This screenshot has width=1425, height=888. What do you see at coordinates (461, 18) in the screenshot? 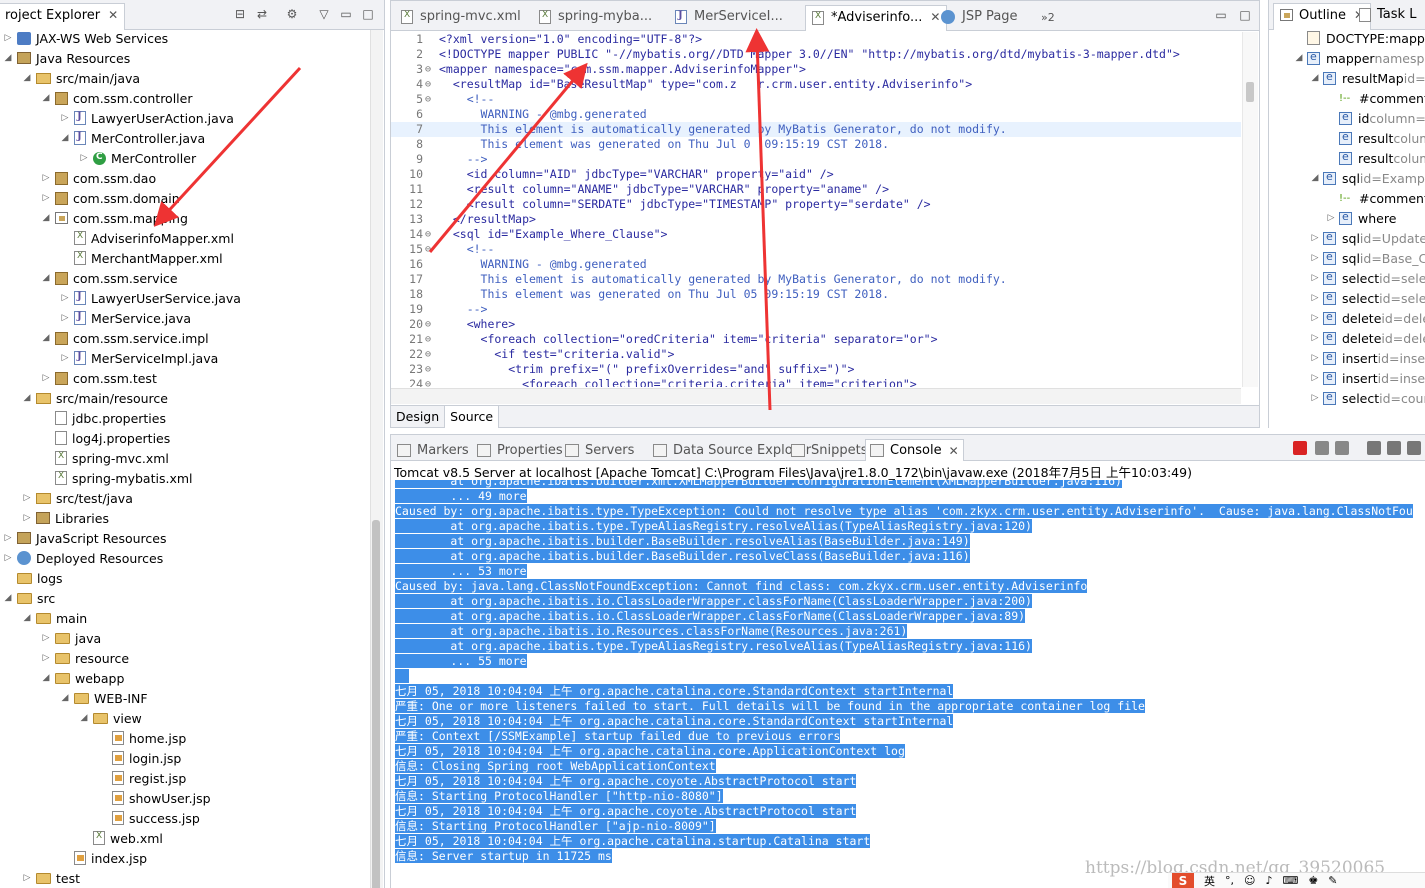
I see `editor-tab: spring-mvc.xml` at bounding box center [461, 18].